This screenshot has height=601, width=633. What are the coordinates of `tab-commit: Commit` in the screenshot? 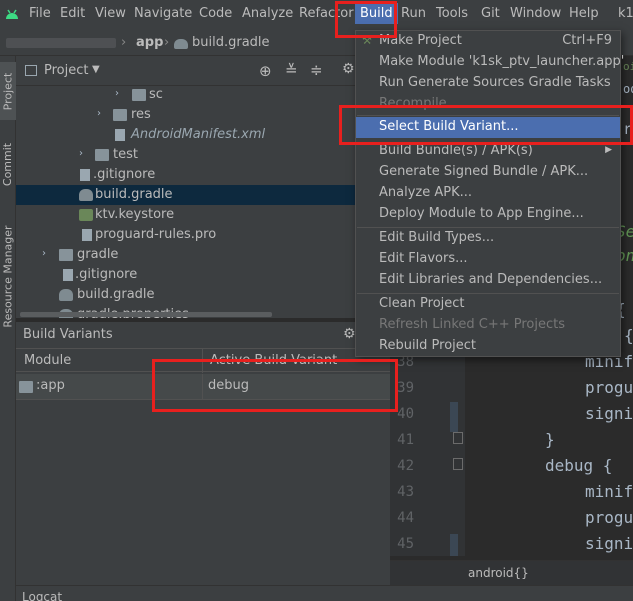 It's located at (8, 164).